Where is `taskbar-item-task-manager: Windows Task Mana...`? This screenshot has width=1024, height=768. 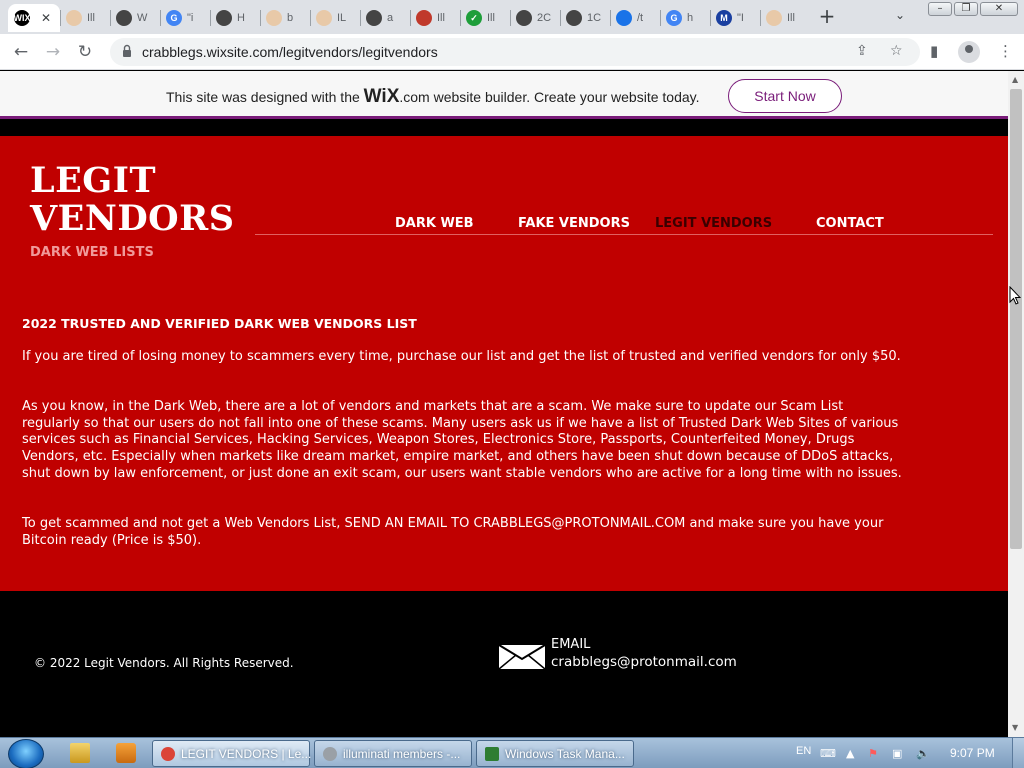 taskbar-item-task-manager: Windows Task Mana... is located at coordinates (555, 753).